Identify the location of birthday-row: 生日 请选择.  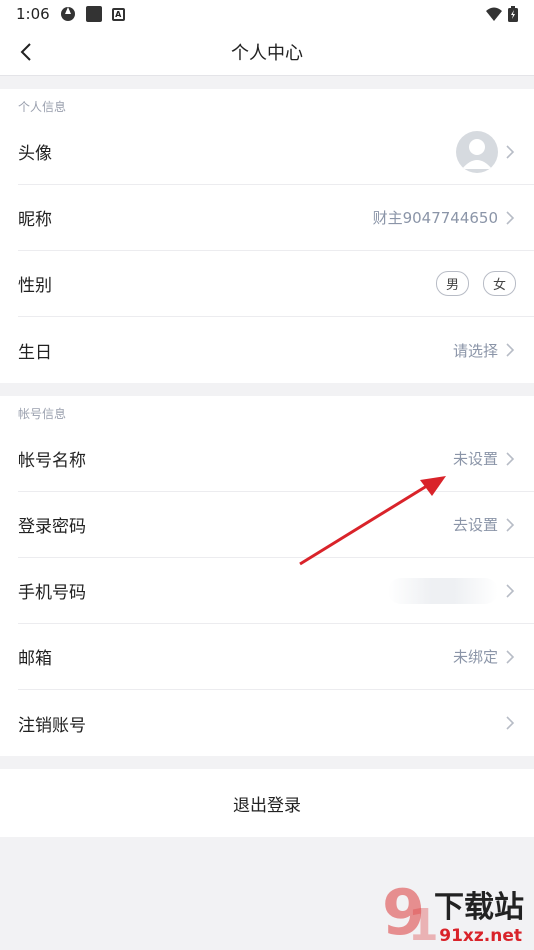
(276, 350).